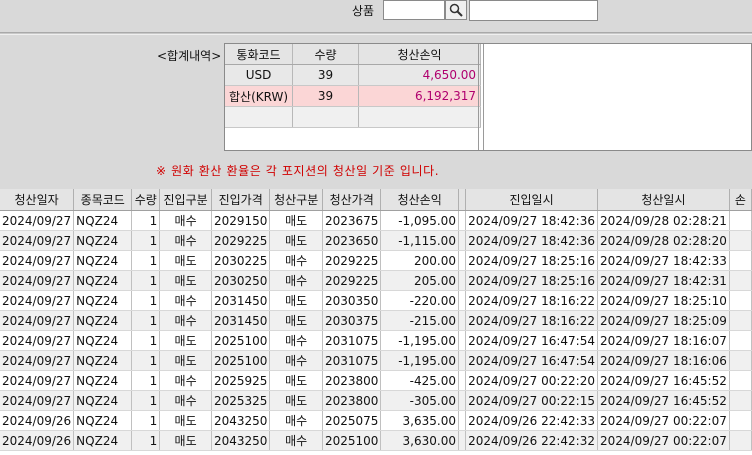  What do you see at coordinates (533, 10) in the screenshot?
I see `product-name-field` at bounding box center [533, 10].